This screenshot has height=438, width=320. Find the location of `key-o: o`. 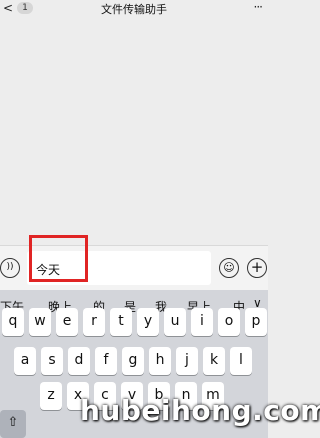

key-o: o is located at coordinates (229, 322).